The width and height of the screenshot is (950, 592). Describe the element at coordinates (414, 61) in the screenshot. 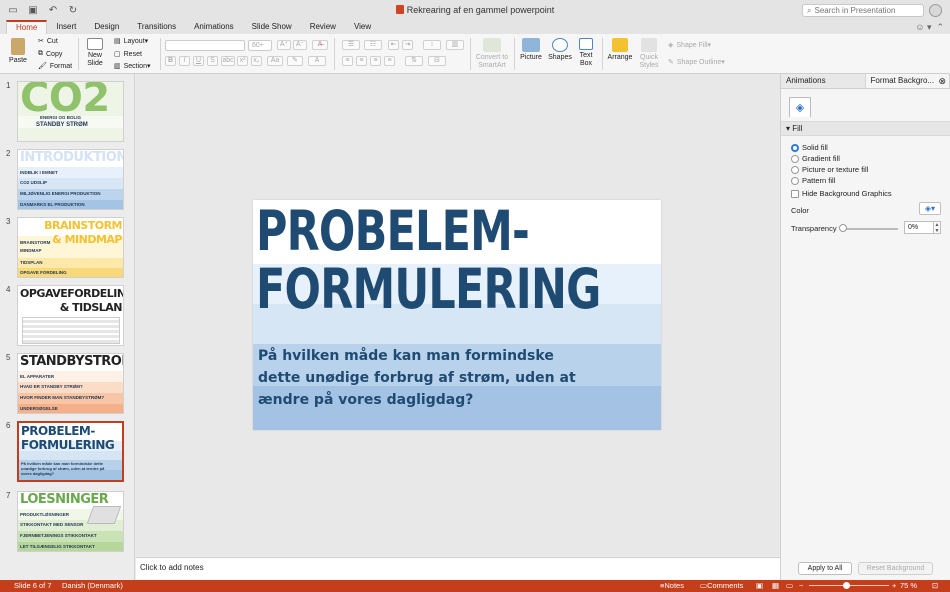

I see `text-direction-button: ⇅` at that location.